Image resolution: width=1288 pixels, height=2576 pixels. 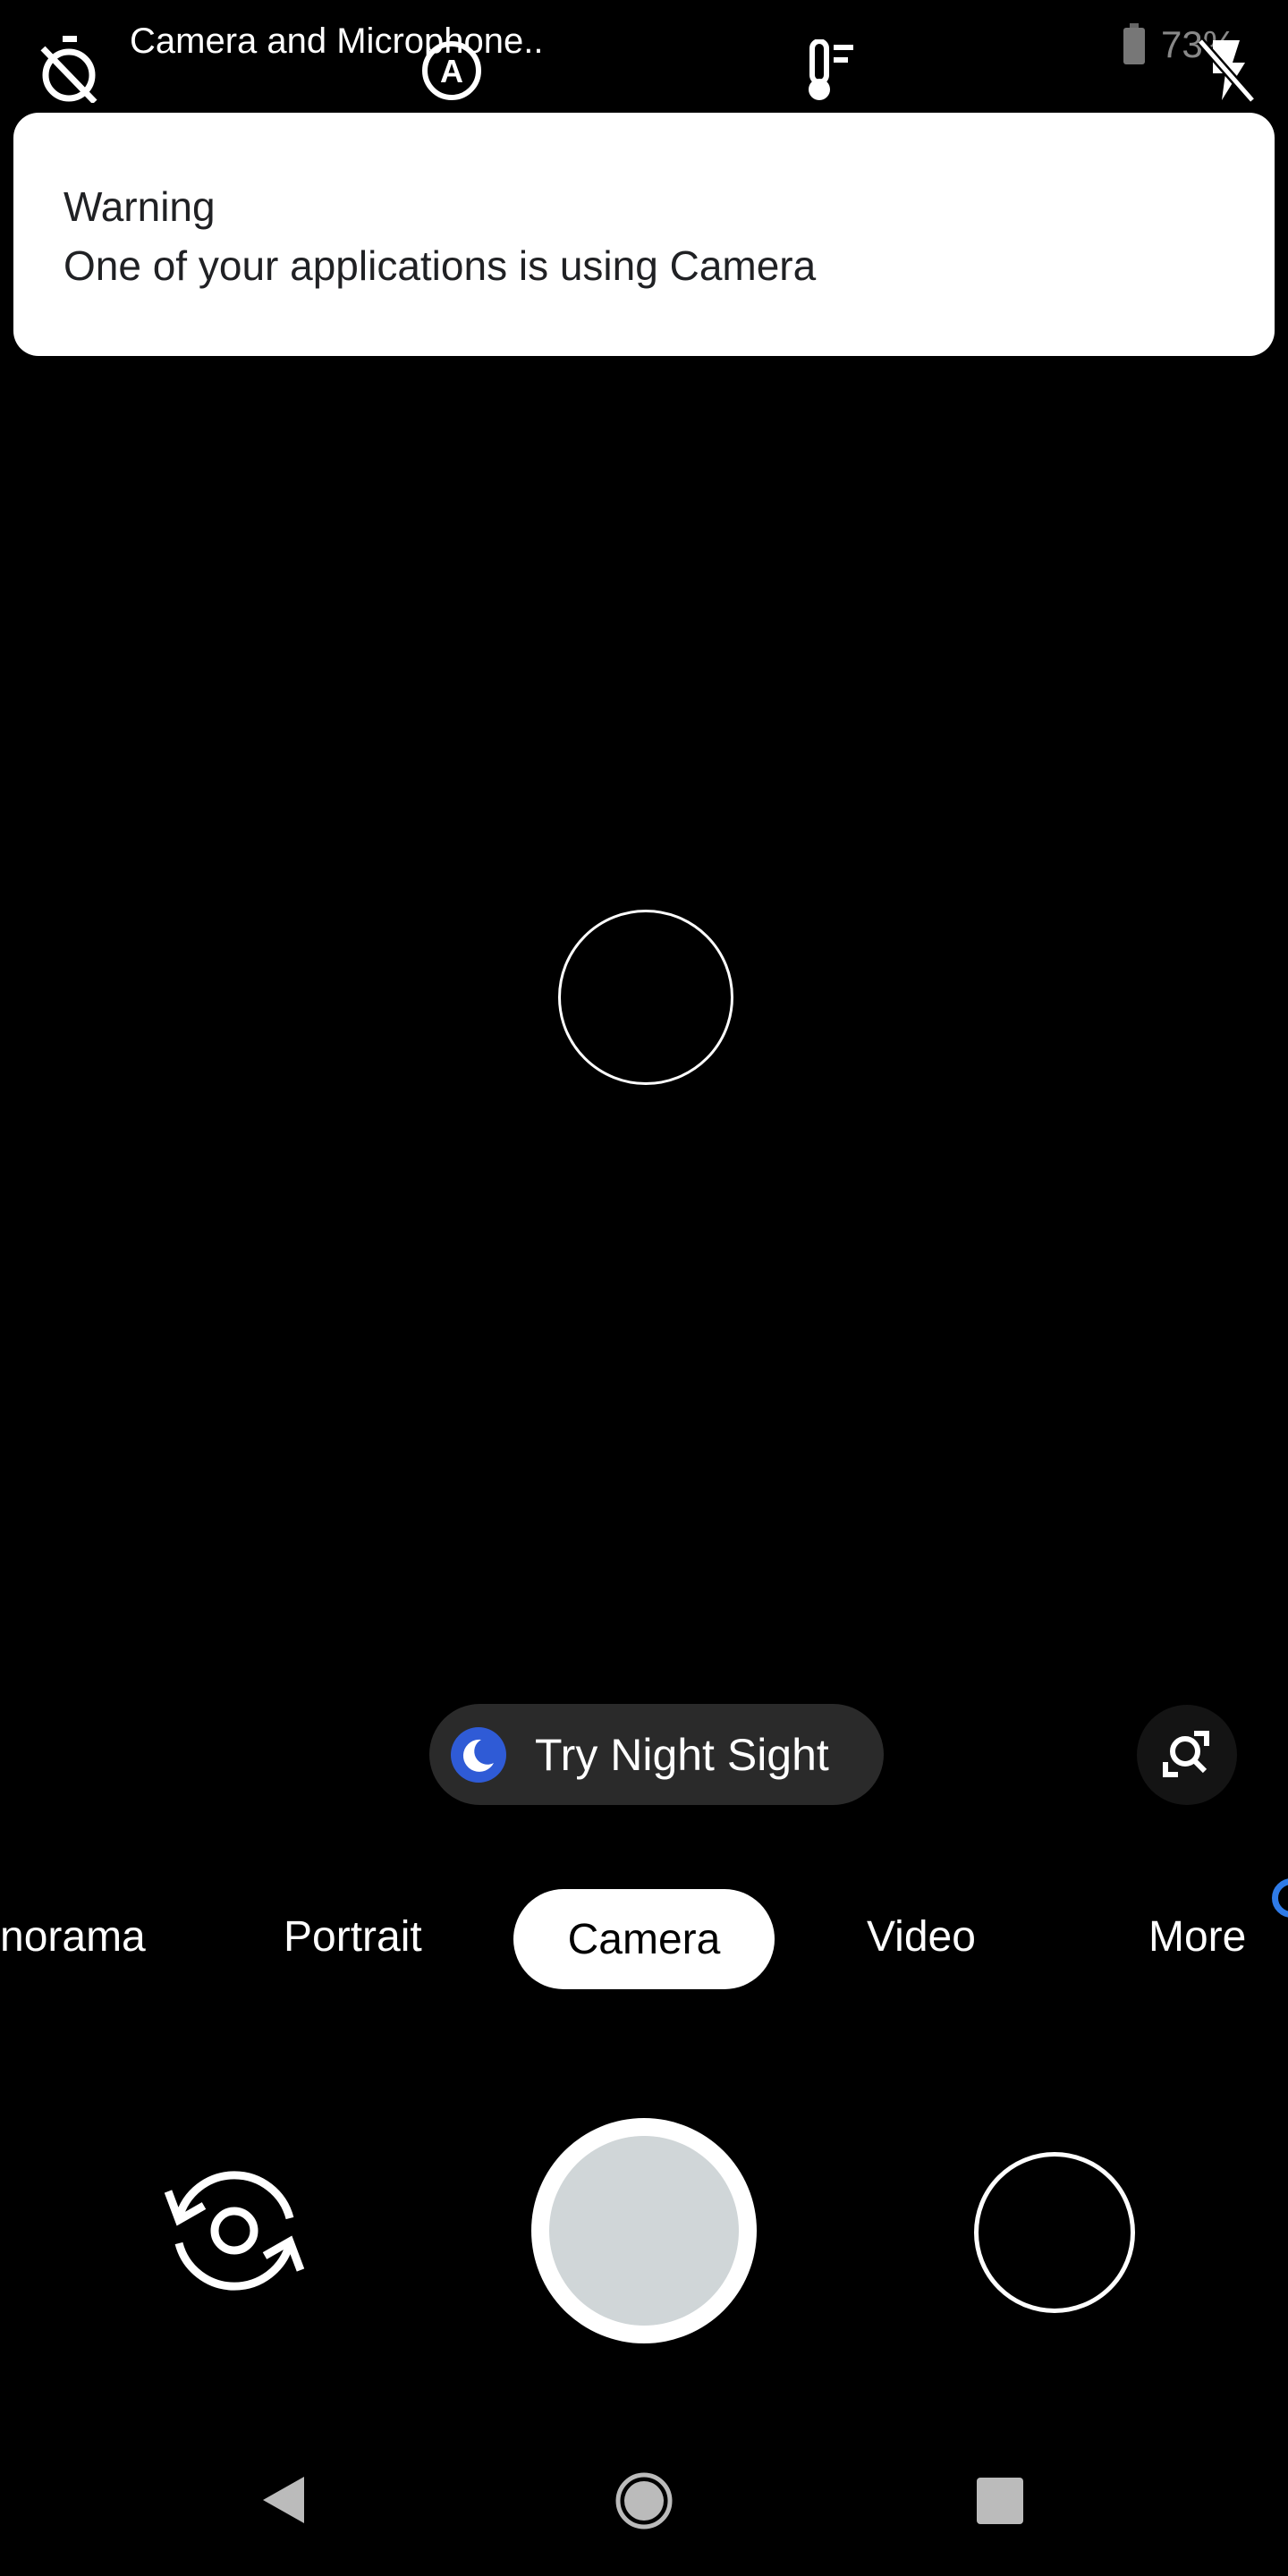 I want to click on notification-body: One of your applications is using Camera, so click(x=440, y=265).